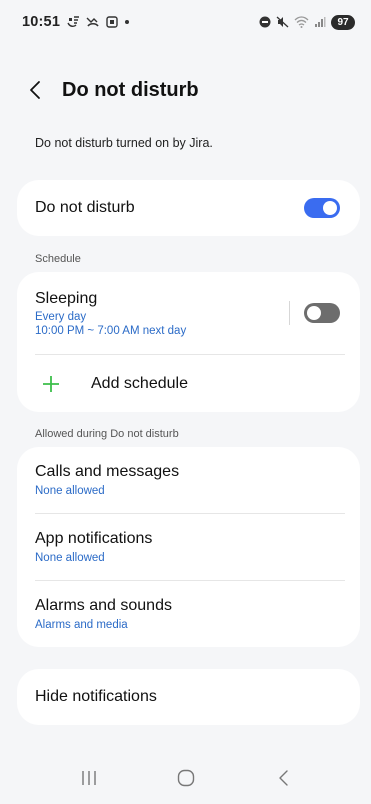 The width and height of the screenshot is (371, 804). Describe the element at coordinates (81, 625) in the screenshot. I see `allowed-item-sub: Alarms and media` at that location.